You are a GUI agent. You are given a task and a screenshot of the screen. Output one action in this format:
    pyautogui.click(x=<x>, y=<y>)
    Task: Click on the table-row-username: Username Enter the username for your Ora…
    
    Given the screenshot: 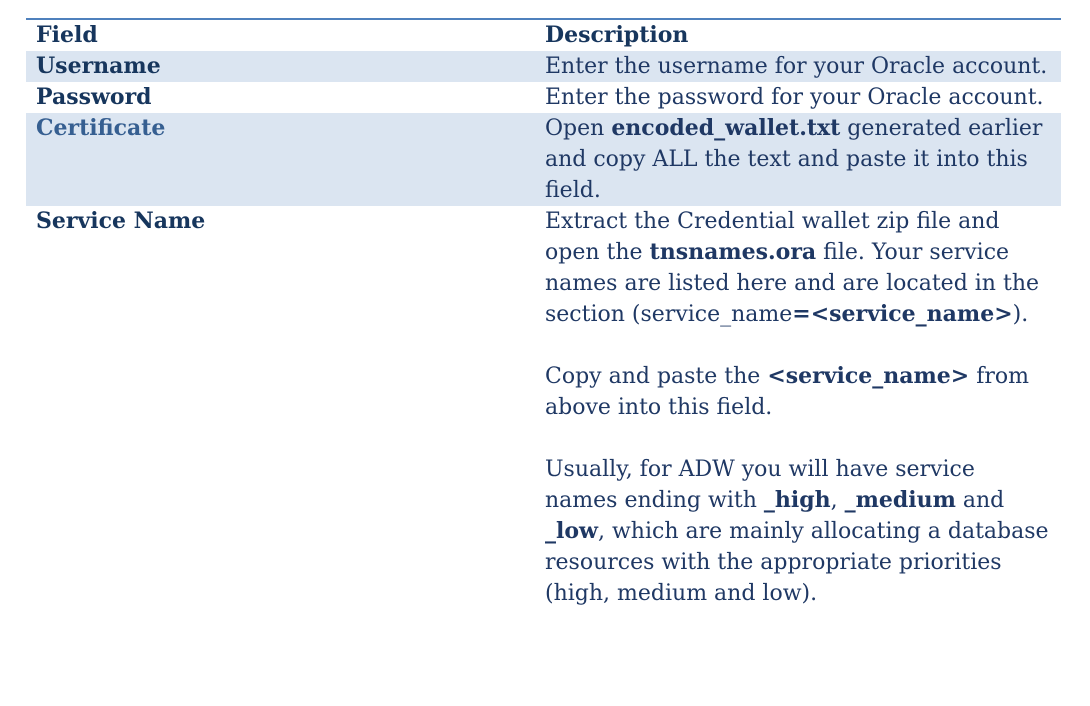 What is the action you would take?
    pyautogui.click(x=543, y=66)
    